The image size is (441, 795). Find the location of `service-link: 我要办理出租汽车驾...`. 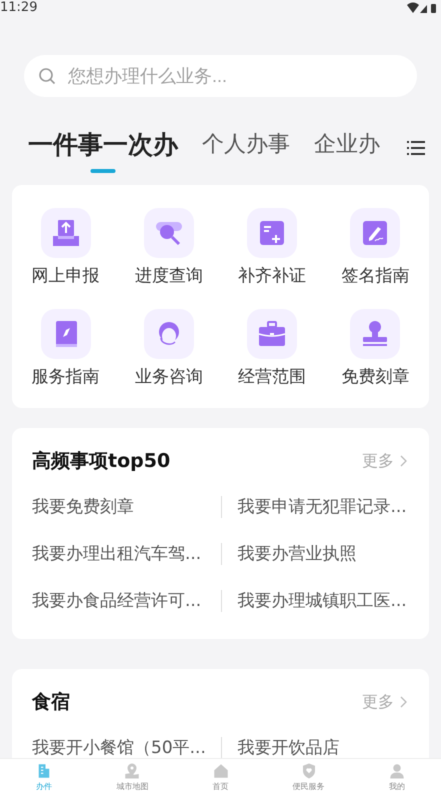

service-link: 我要办理出租汽车驾... is located at coordinates (116, 554).